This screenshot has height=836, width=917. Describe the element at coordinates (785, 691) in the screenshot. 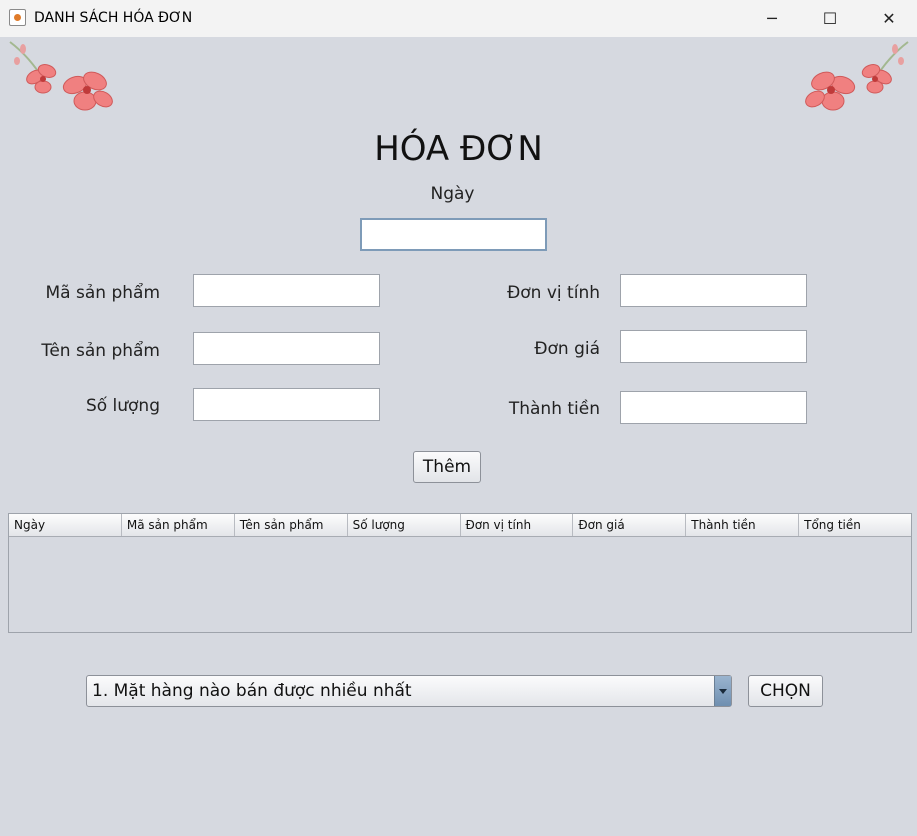

I see `choose-button: CHỌN` at that location.